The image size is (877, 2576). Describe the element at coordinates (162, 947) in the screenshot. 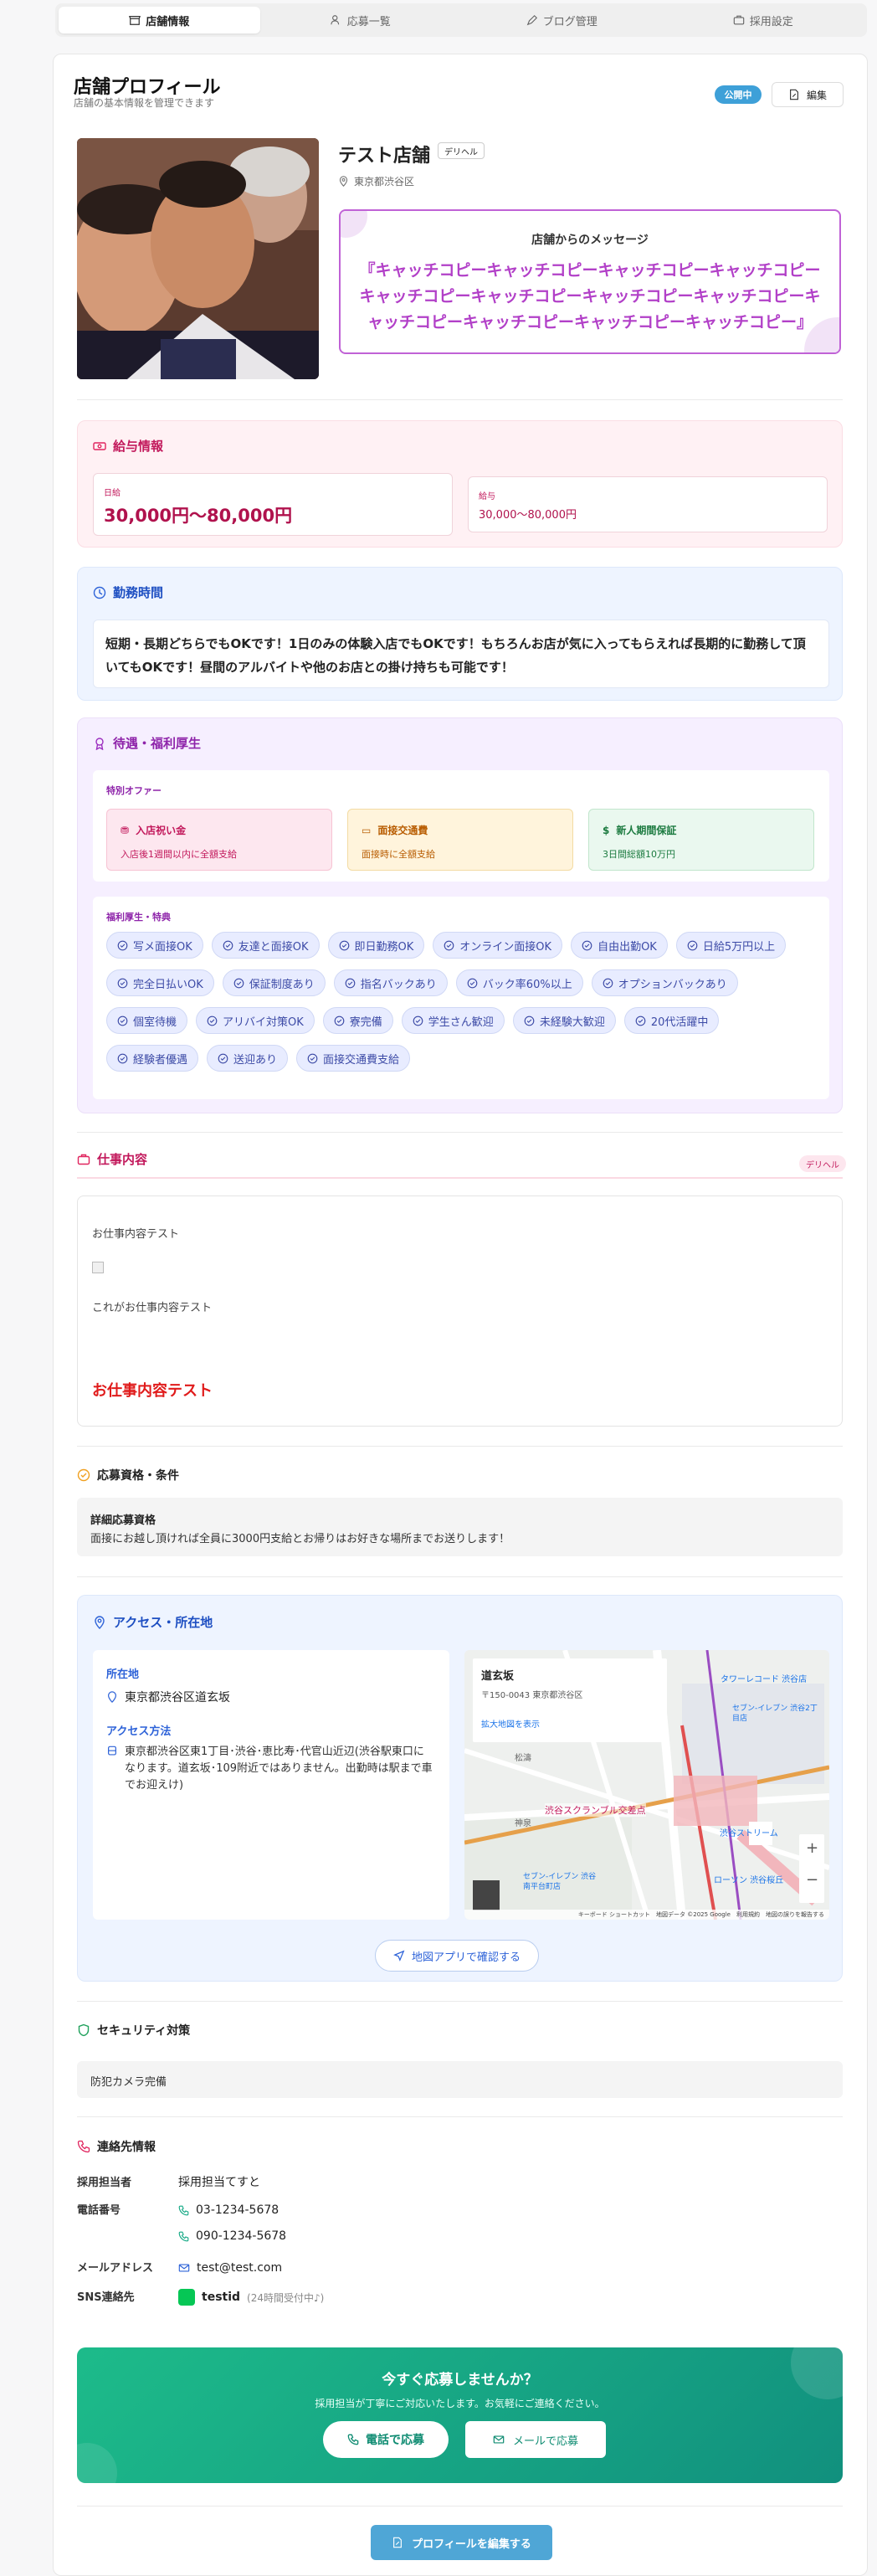

I see `welfare-chip-label: 写メ面接OK` at that location.